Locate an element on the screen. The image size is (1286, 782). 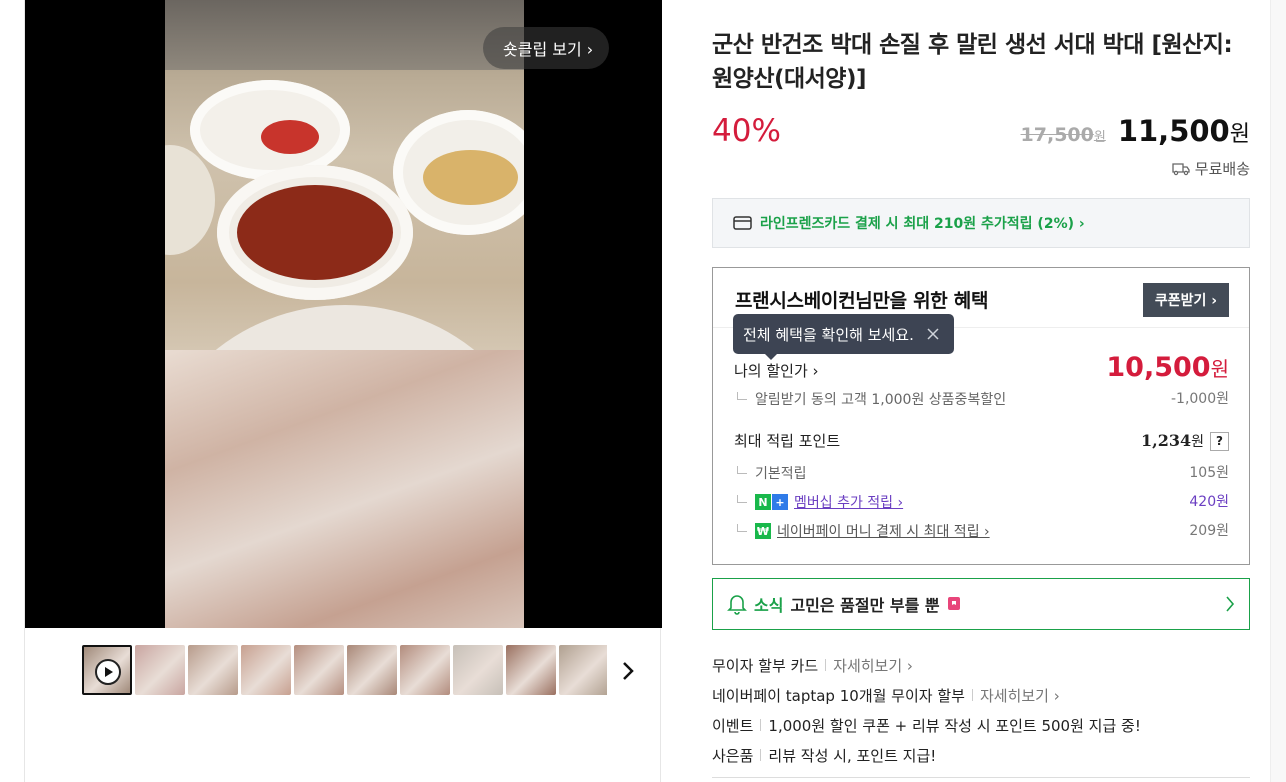
bell-icon is located at coordinates (737, 605).